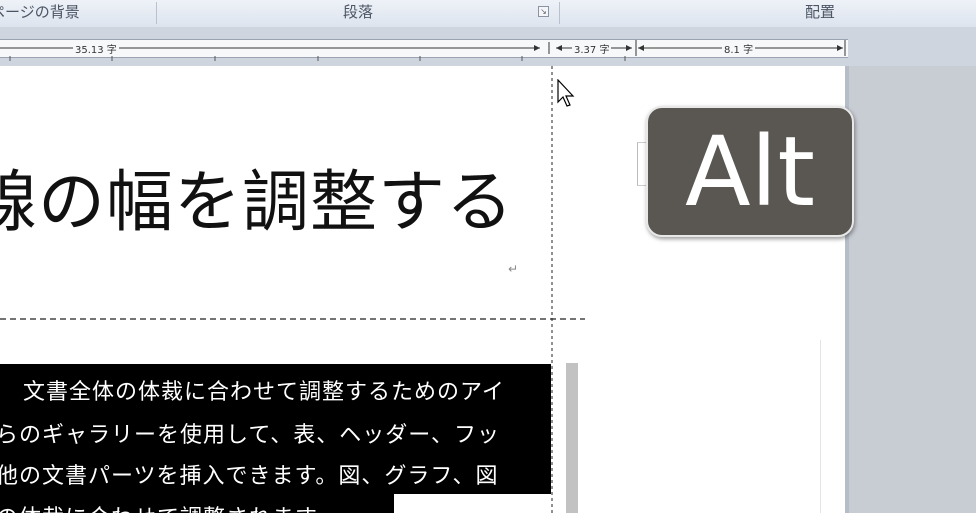 Image resolution: width=976 pixels, height=513 pixels. I want to click on group-label-page-background: ページの背景, so click(40, 12).